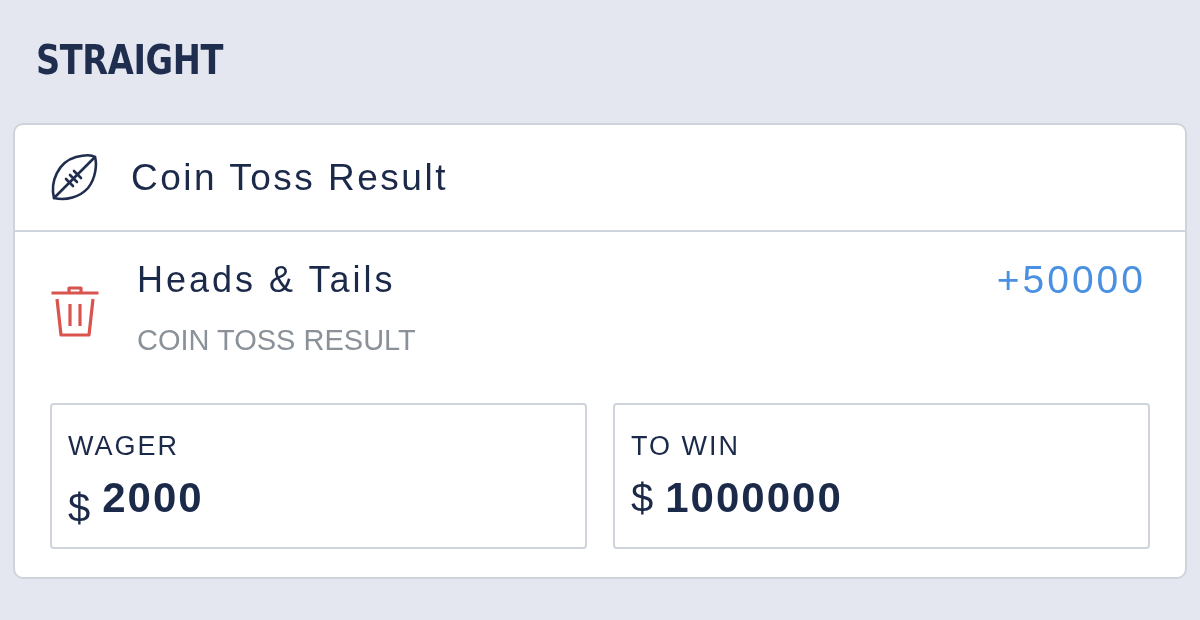 This screenshot has width=1200, height=620. I want to click on odds-value: +50000, so click(1071, 280).